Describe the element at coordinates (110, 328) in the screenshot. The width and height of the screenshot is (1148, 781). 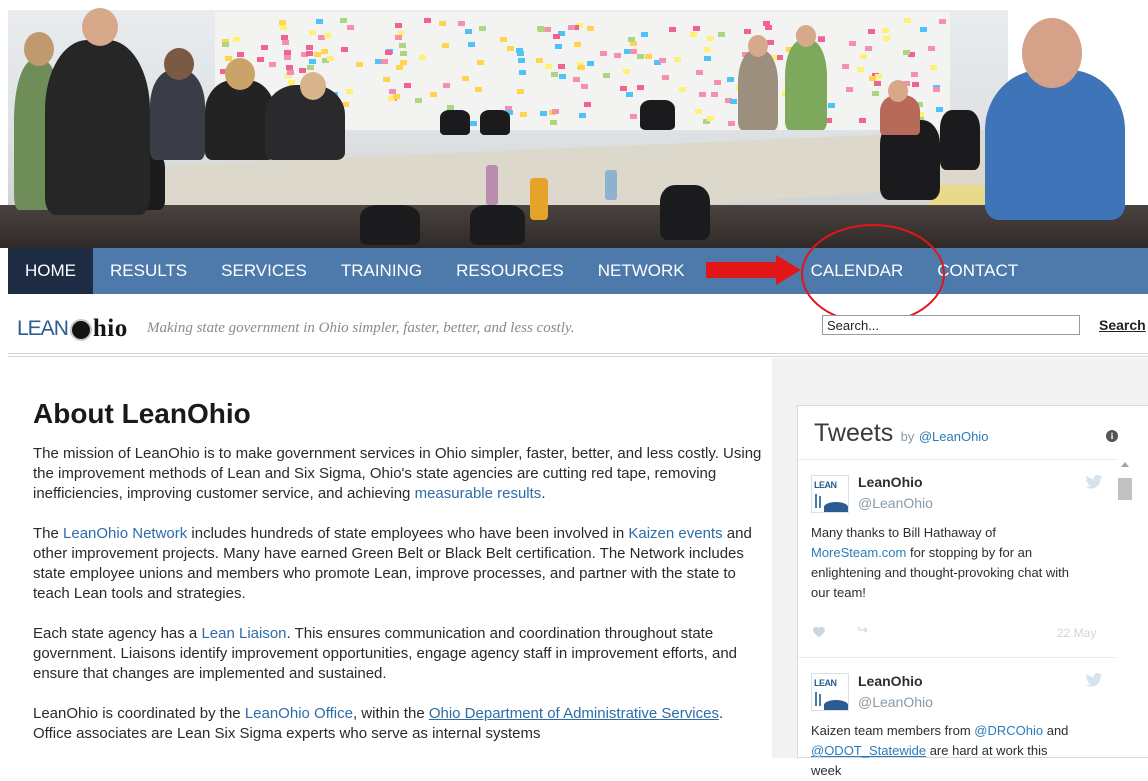
I see `logo-hio-text: hio` at that location.